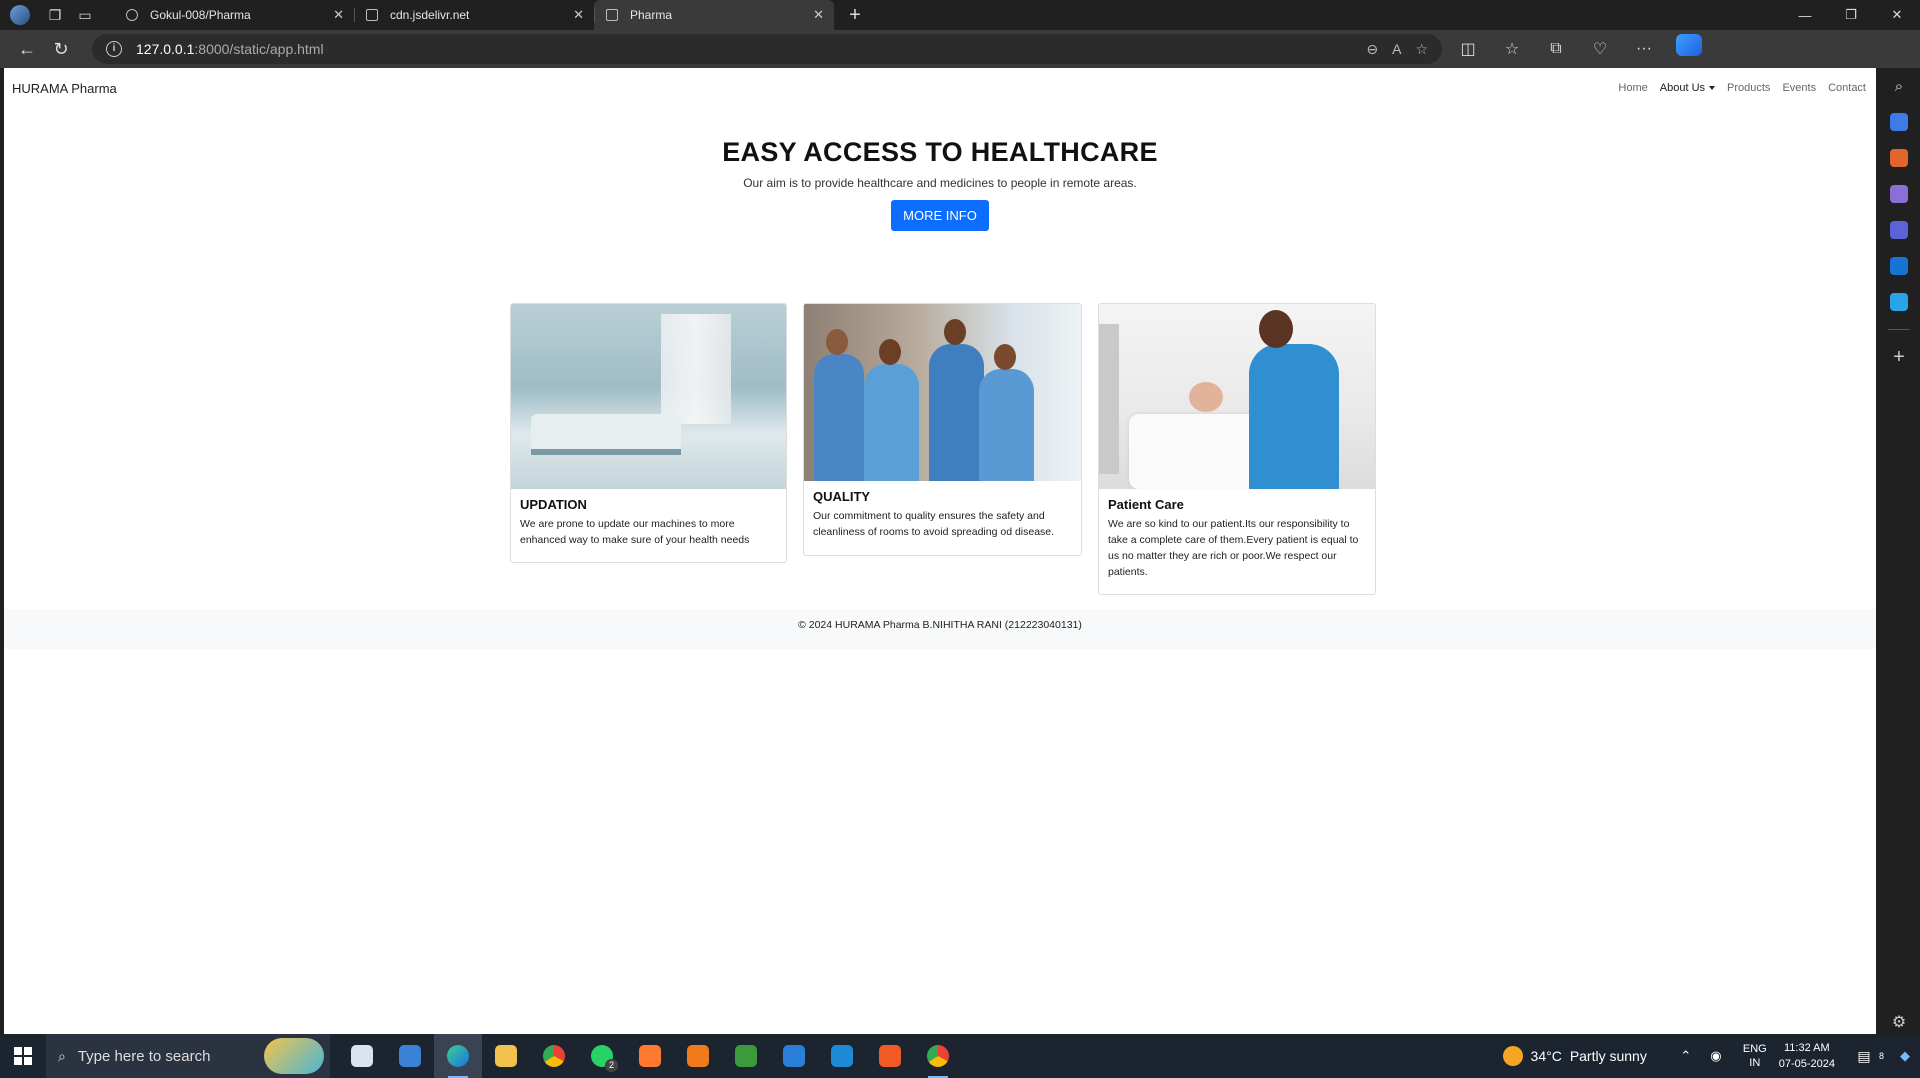 The height and width of the screenshot is (1078, 1920). What do you see at coordinates (1899, 86) in the screenshot?
I see `search-icon: ⌕` at bounding box center [1899, 86].